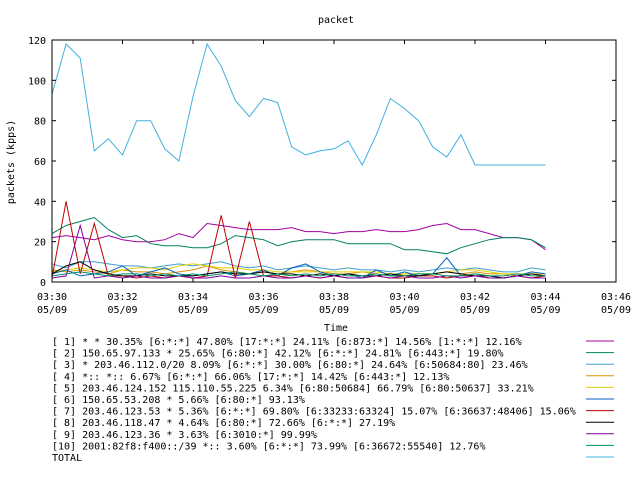  Describe the element at coordinates (40, 243) in the screenshot. I see `y-tick-label: 20` at that location.